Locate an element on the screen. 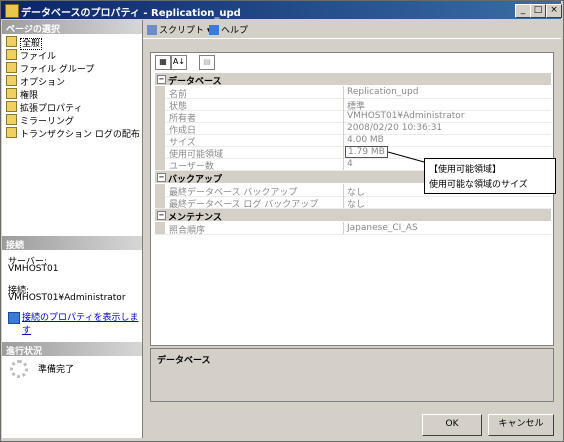  window-title: データベースのプロパティ - Replication_upd is located at coordinates (131, 13).